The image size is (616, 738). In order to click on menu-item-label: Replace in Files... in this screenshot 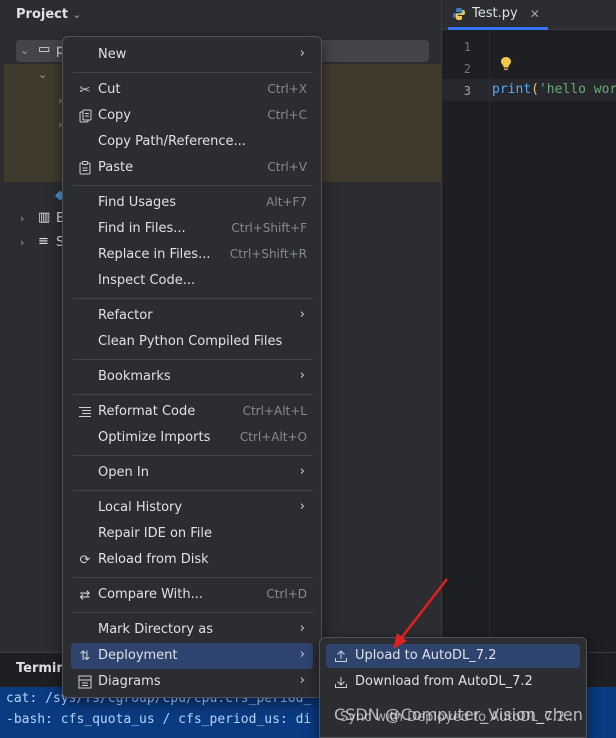, I will do `click(154, 254)`.